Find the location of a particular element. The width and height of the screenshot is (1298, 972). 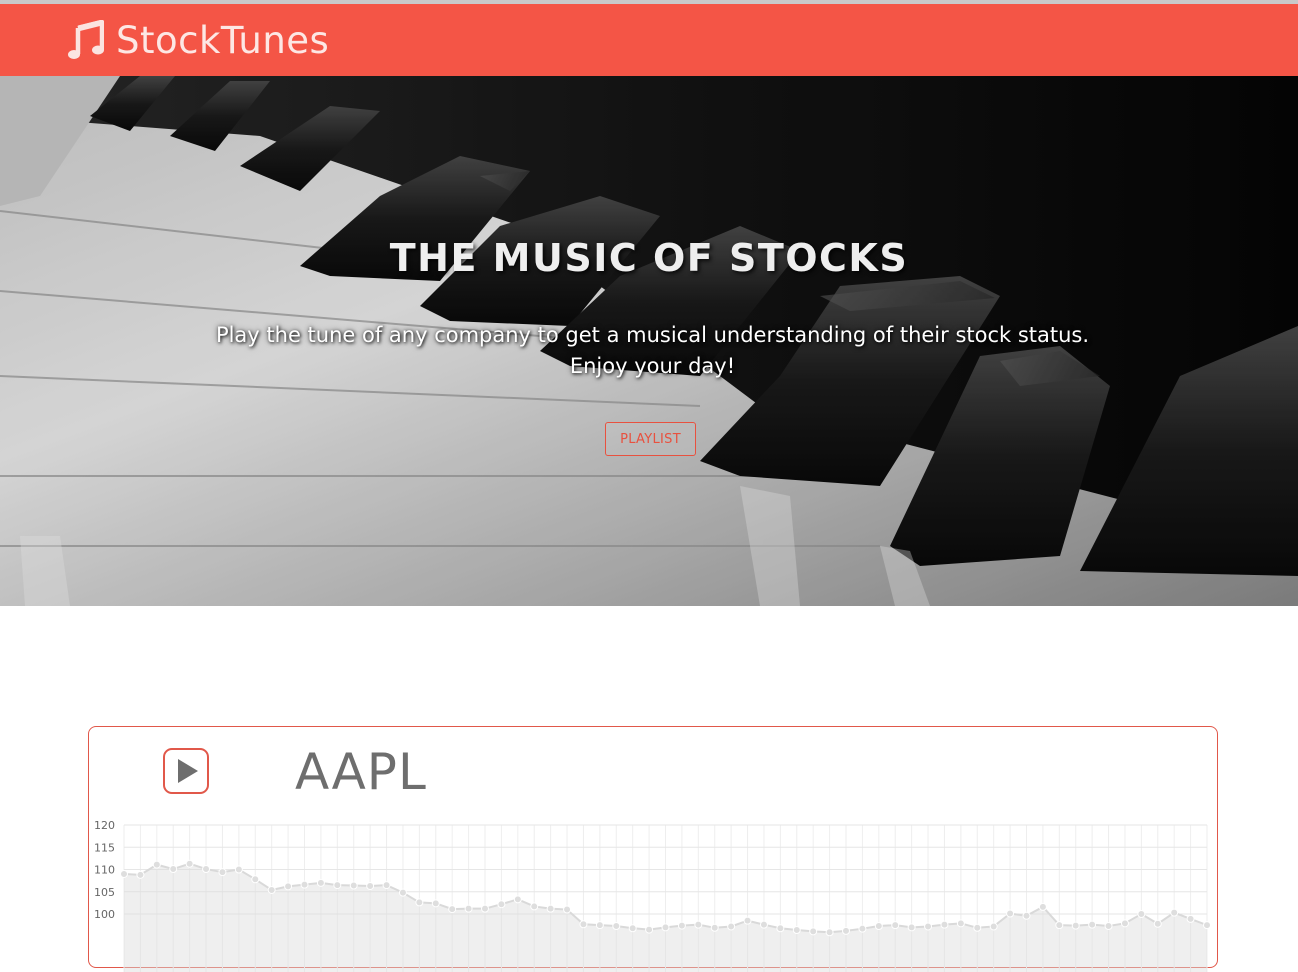

y-tick-label: 105 is located at coordinates (104, 892).